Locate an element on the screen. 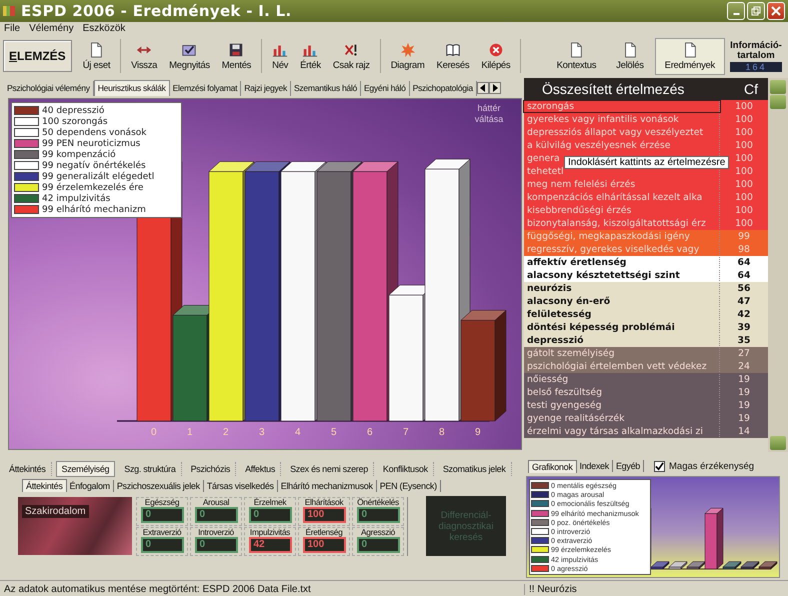 Image resolution: width=788 pixels, height=596 pixels. gauge-label: Önértékelés is located at coordinates (378, 501).